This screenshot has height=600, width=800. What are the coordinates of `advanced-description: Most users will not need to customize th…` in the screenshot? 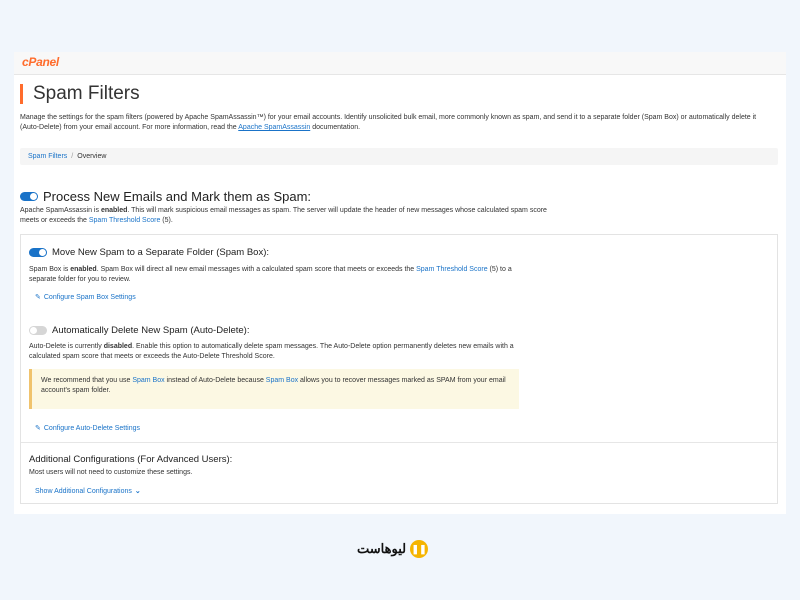 It's located at (111, 472).